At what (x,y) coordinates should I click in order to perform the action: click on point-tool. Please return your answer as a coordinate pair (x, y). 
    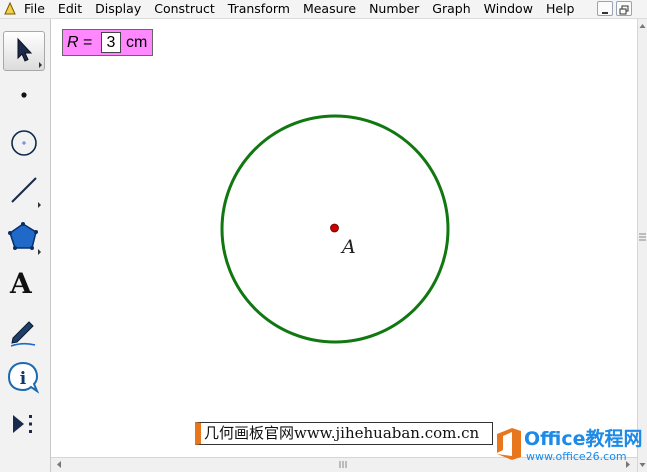
    Looking at the image, I should click on (24, 96).